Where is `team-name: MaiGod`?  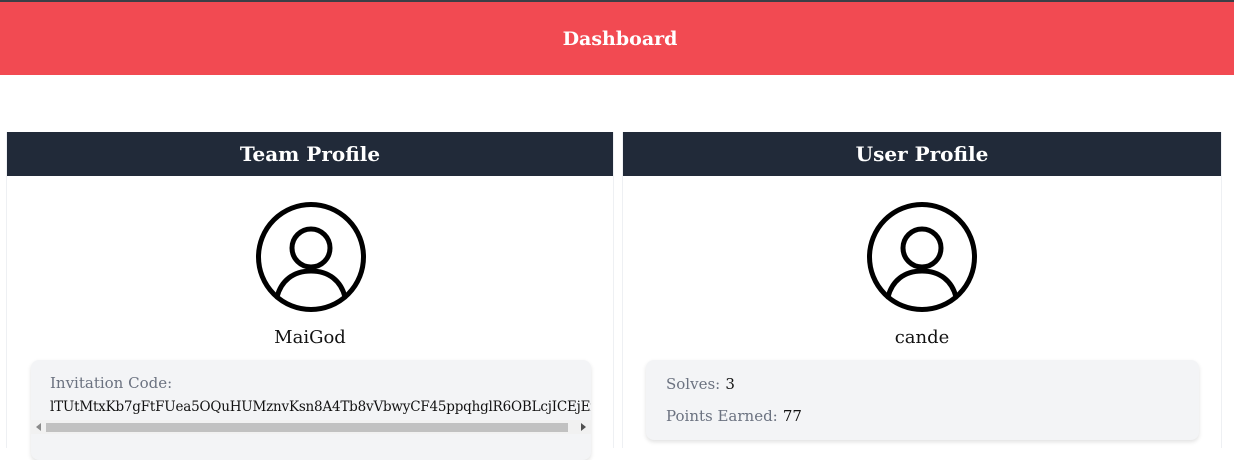 team-name: MaiGod is located at coordinates (310, 337).